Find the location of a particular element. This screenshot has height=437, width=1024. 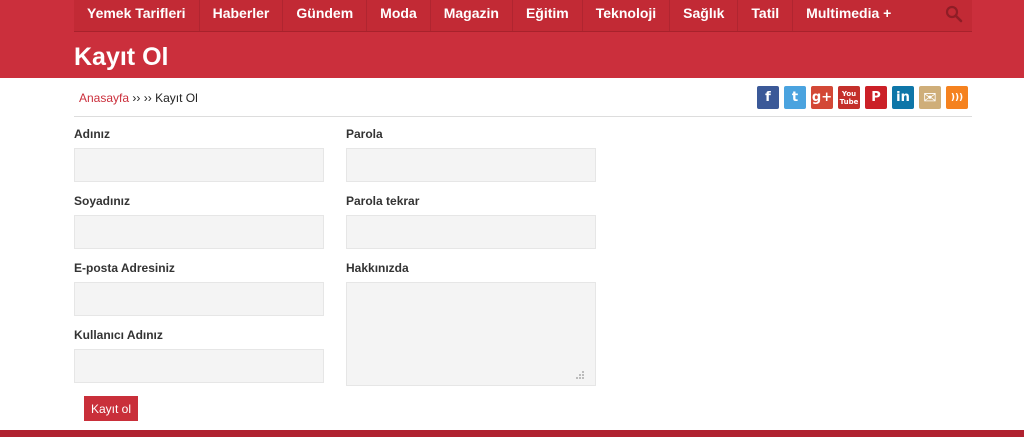

username-label: Kullanıcı Adınız is located at coordinates (118, 335).